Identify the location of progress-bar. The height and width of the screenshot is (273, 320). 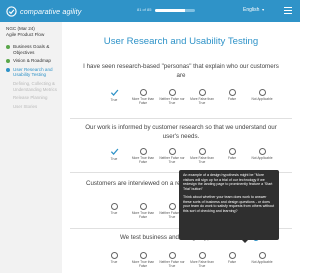
(175, 11).